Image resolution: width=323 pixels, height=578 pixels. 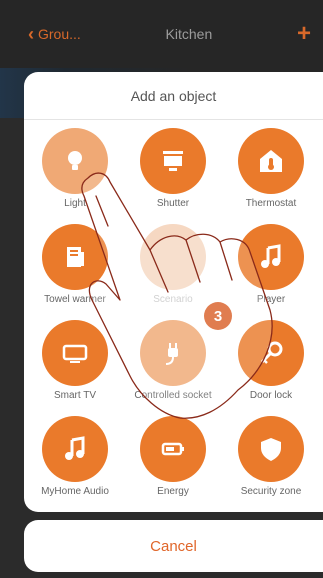 I want to click on object-energy: Energy, so click(x=173, y=464).